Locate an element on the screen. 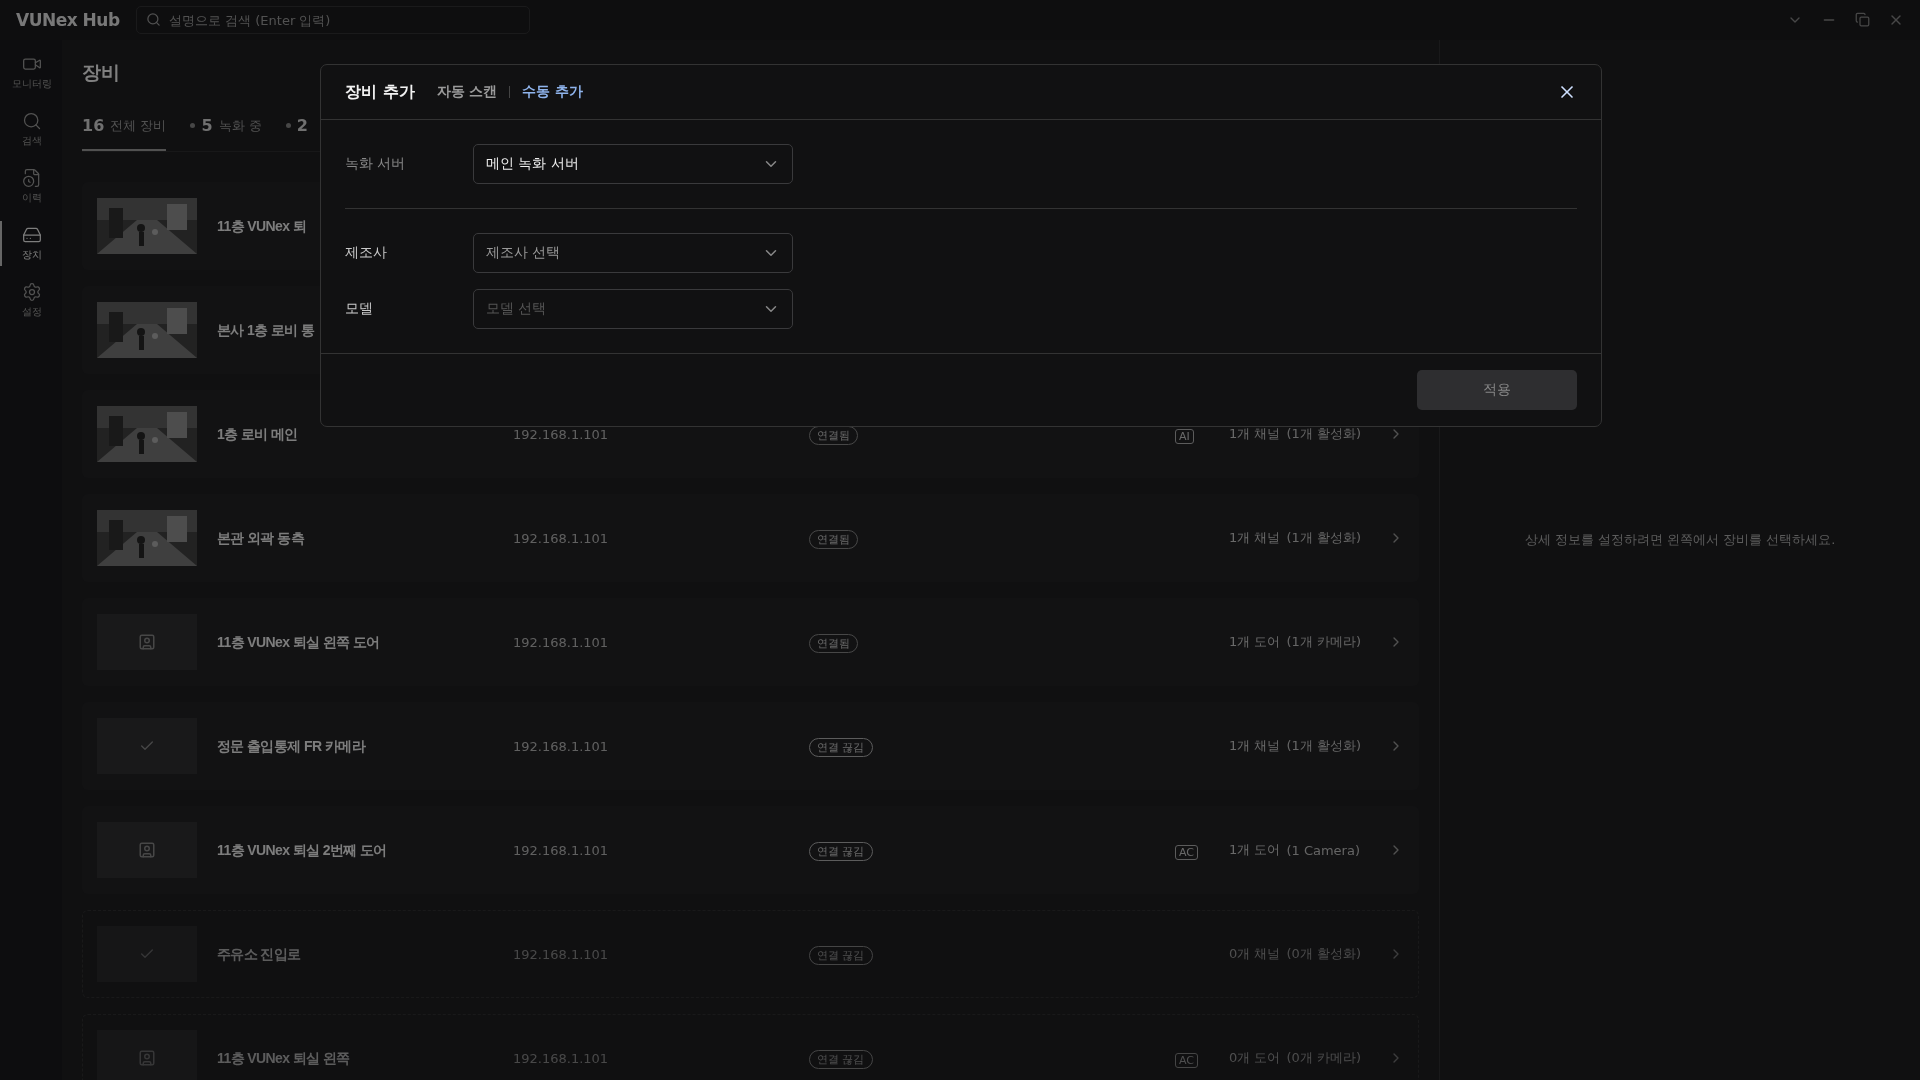  select-field: 메인 녹화 서버 is located at coordinates (633, 164).